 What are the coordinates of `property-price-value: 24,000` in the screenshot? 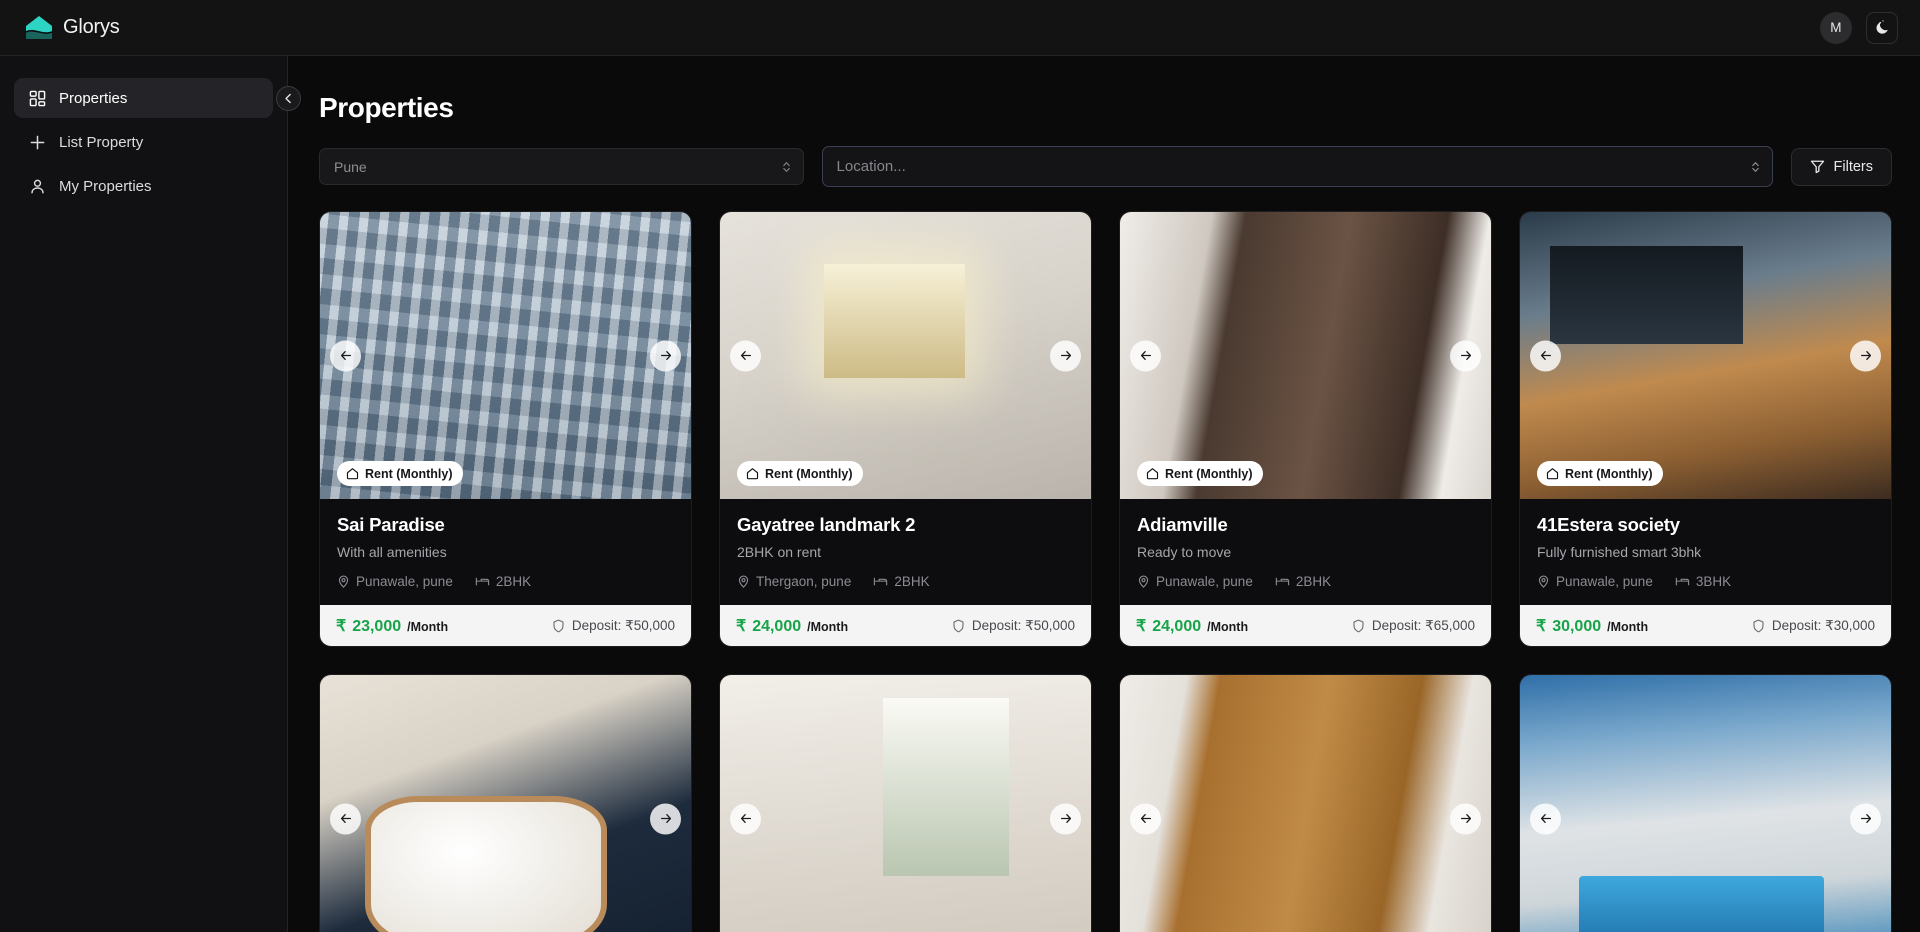 It's located at (1177, 626).